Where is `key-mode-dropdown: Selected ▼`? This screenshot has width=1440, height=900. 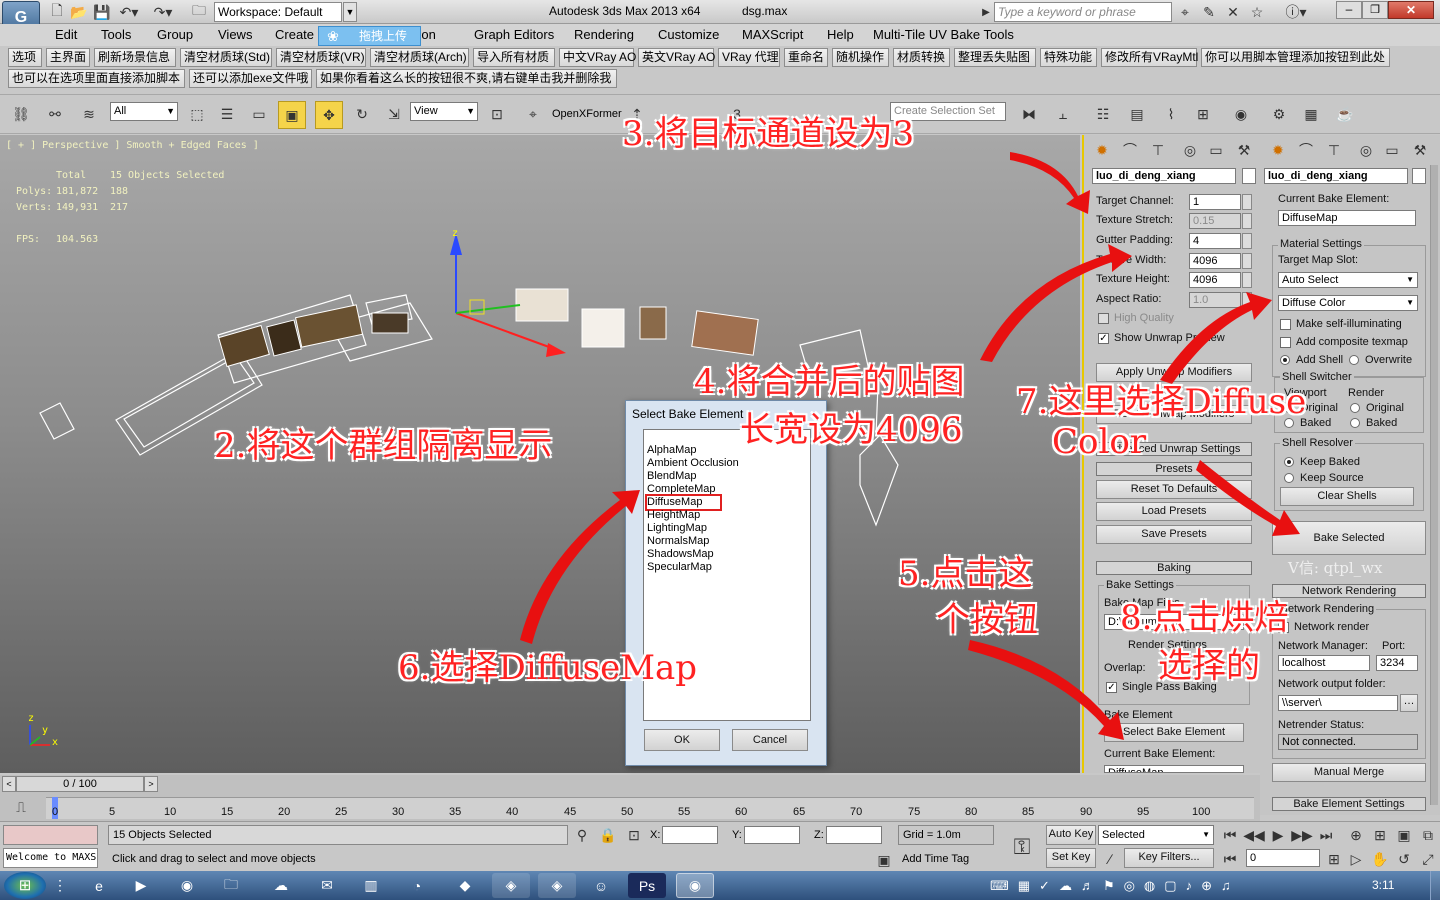
key-mode-dropdown: Selected ▼ is located at coordinates (1156, 835).